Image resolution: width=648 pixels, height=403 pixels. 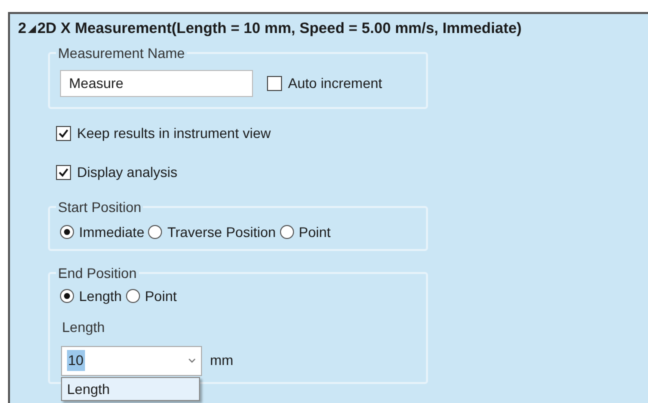 I want to click on radio-label: Traverse Position, so click(x=221, y=232).